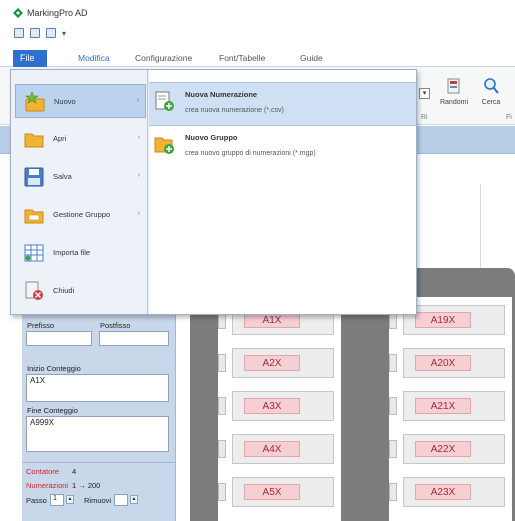 The height and width of the screenshot is (521, 515). What do you see at coordinates (272, 363) in the screenshot?
I see `label-text: A2X` at bounding box center [272, 363].